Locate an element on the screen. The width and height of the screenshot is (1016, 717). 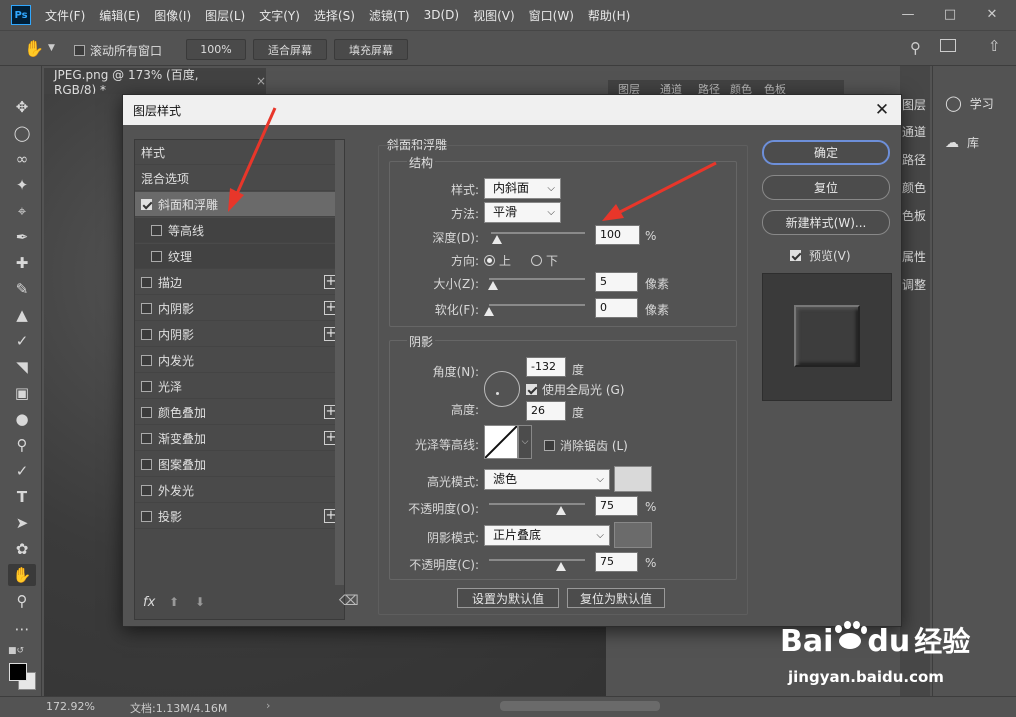
watermark-brand-2: du is located at coordinates (889, 641).